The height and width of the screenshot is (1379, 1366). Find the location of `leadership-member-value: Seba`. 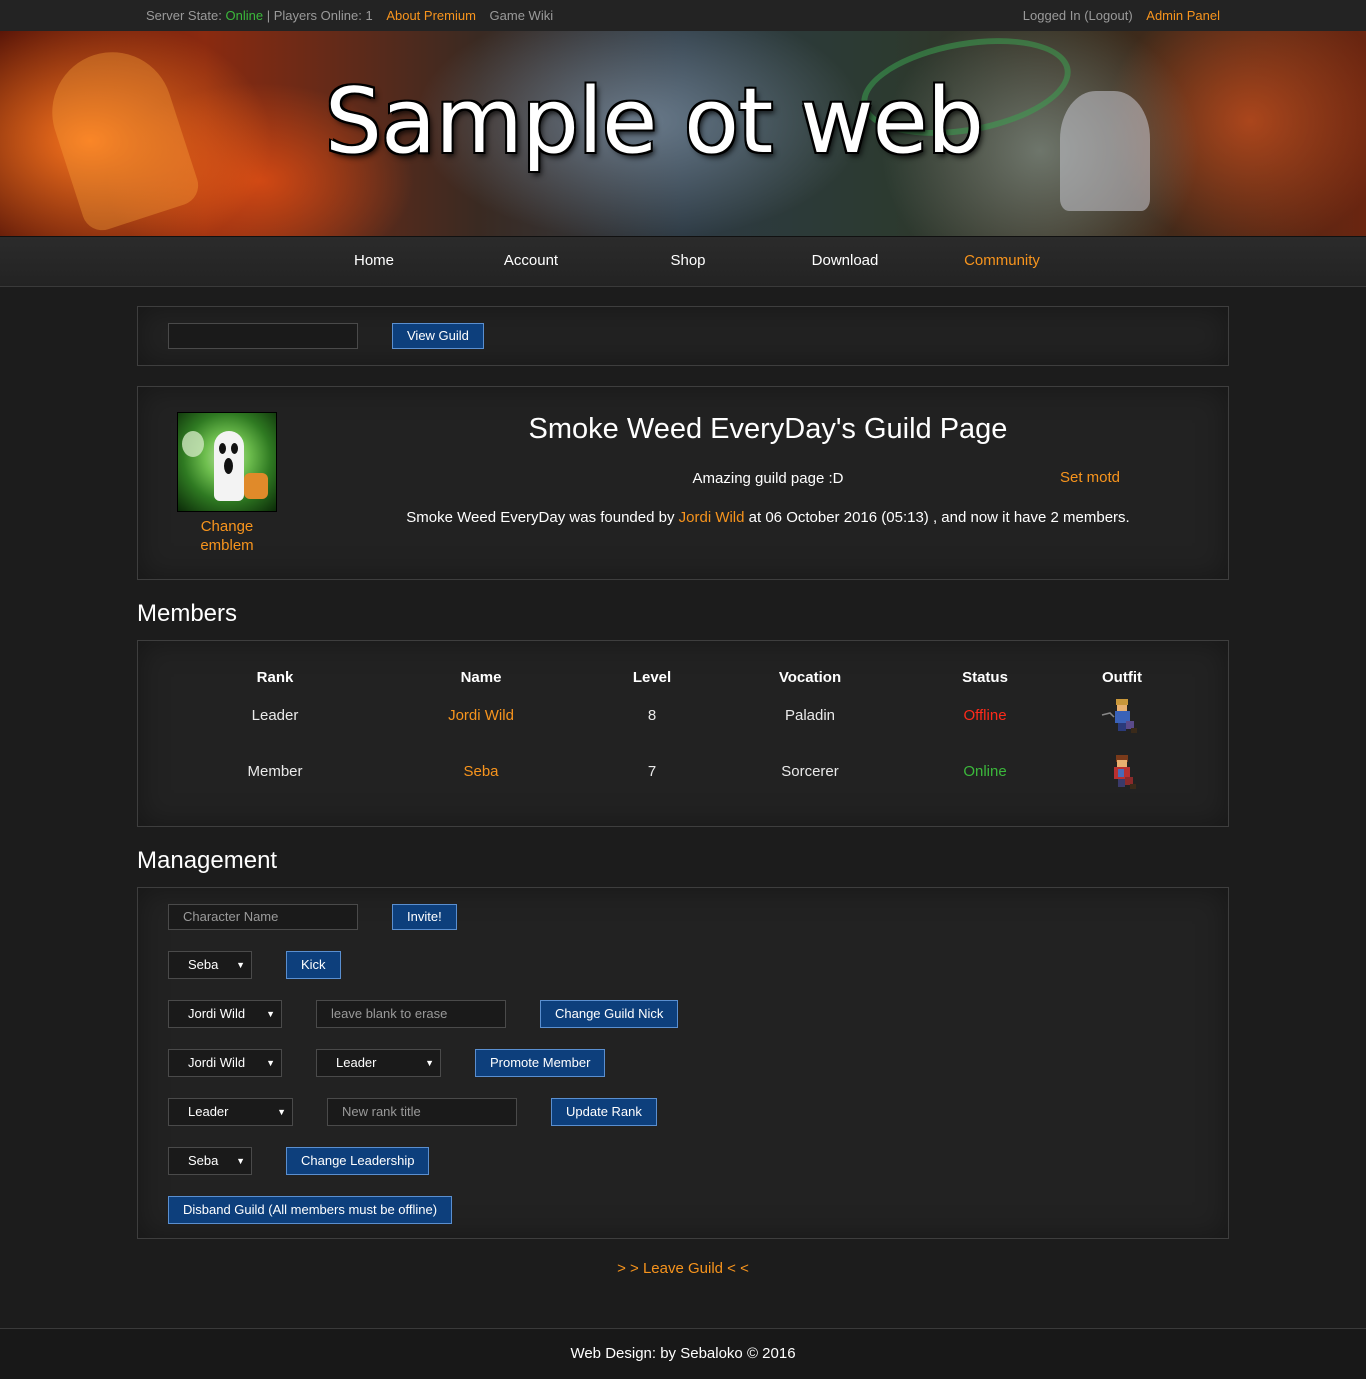

leadership-member-value: Seba is located at coordinates (203, 1160).